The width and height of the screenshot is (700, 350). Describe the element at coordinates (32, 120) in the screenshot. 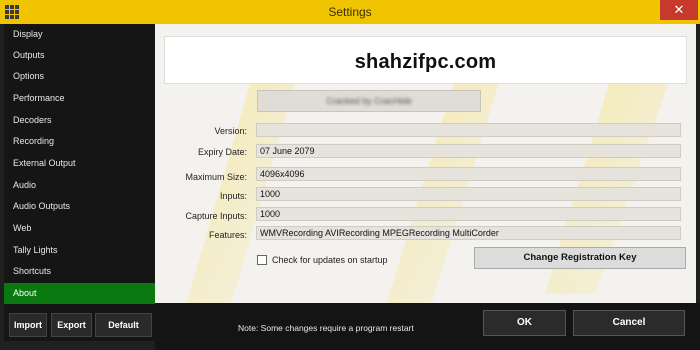

I see `sidebar-item-label: Decoders` at that location.